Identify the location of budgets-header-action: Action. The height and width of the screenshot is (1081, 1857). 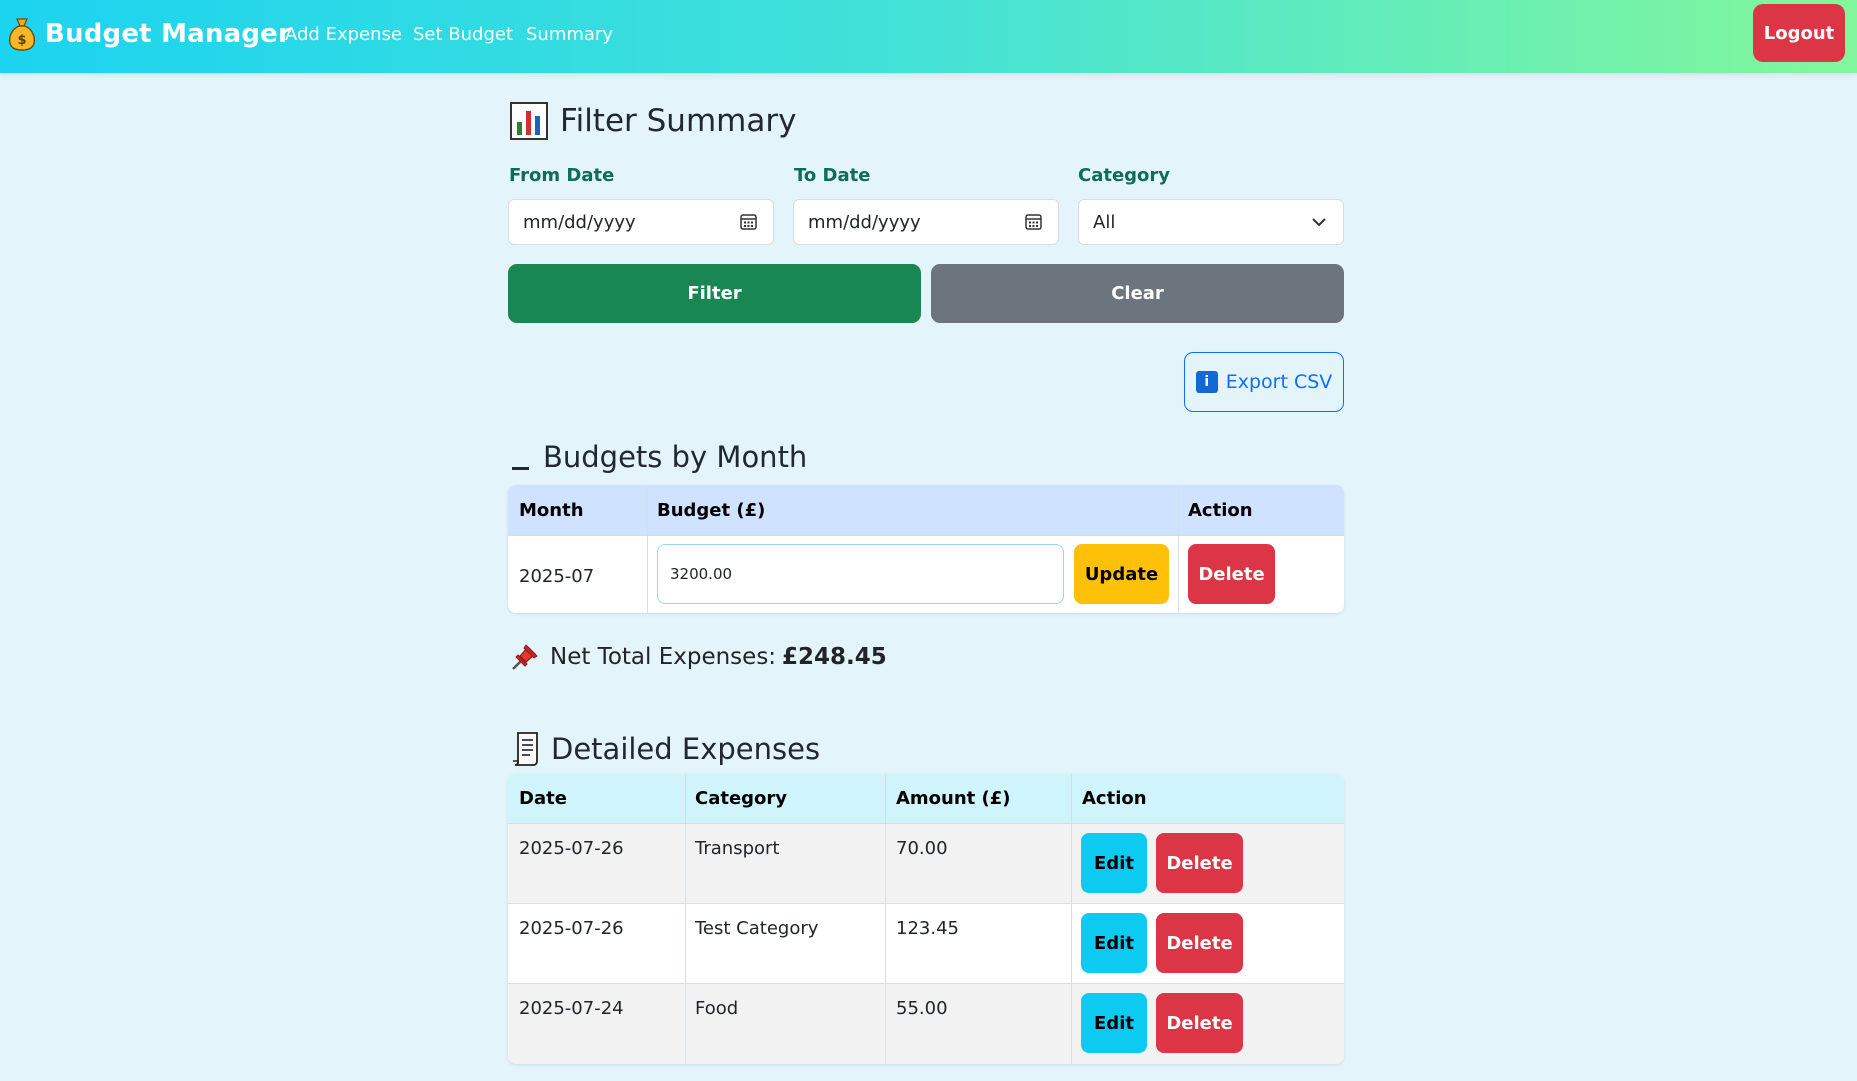
(1220, 510).